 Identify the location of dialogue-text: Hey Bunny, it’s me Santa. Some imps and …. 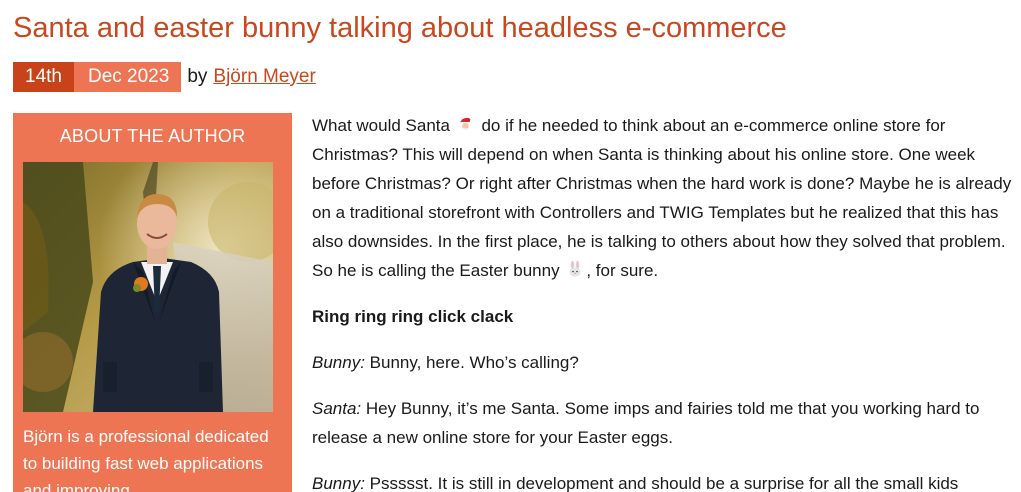
(646, 423).